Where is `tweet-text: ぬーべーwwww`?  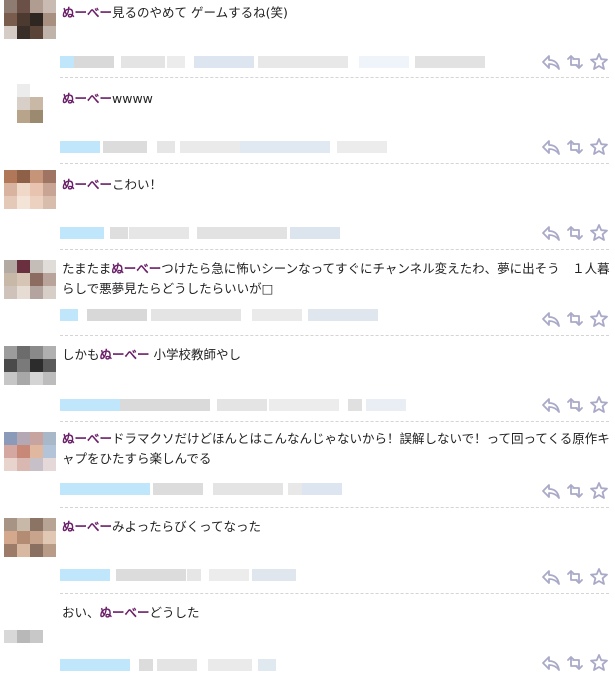 tweet-text: ぬーべーwwww is located at coordinates (336, 99).